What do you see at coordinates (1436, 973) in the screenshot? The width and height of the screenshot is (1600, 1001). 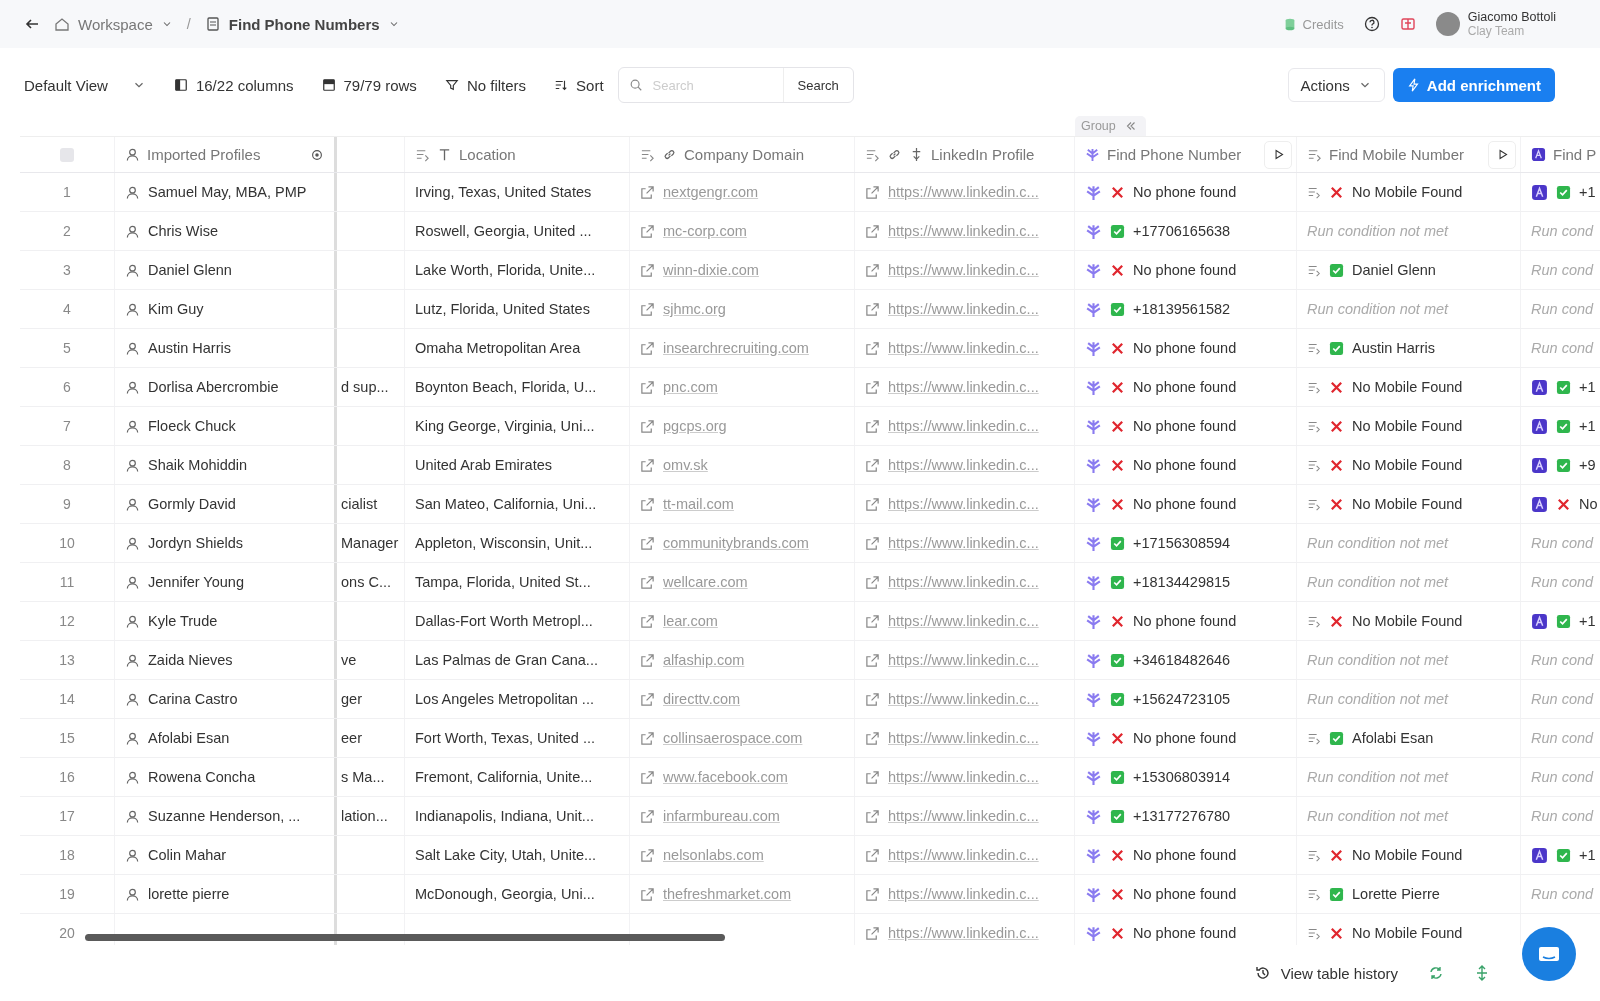 I see `refresh-icon` at bounding box center [1436, 973].